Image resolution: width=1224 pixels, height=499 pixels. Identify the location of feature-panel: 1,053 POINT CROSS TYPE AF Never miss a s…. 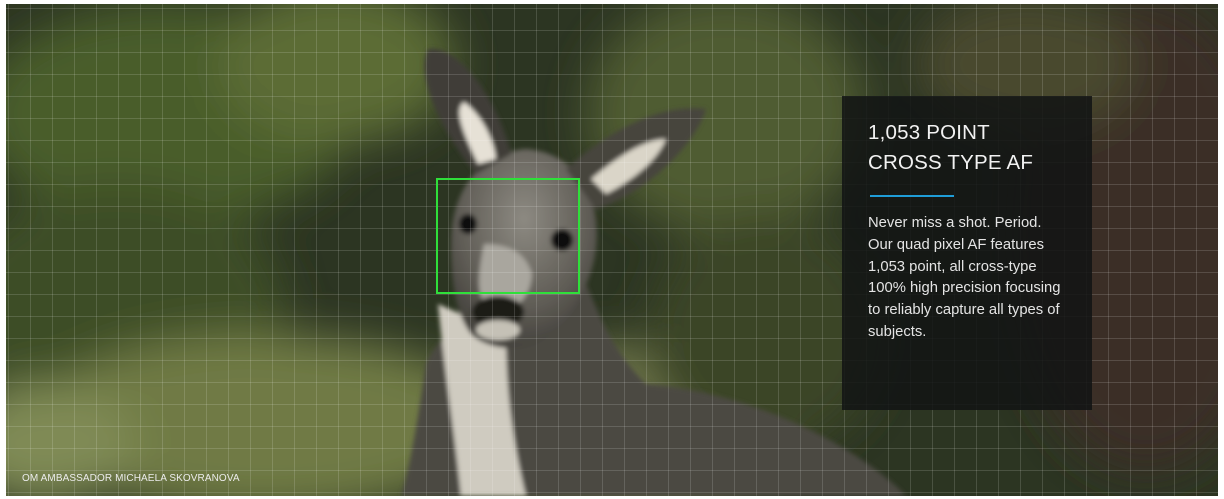
(967, 253).